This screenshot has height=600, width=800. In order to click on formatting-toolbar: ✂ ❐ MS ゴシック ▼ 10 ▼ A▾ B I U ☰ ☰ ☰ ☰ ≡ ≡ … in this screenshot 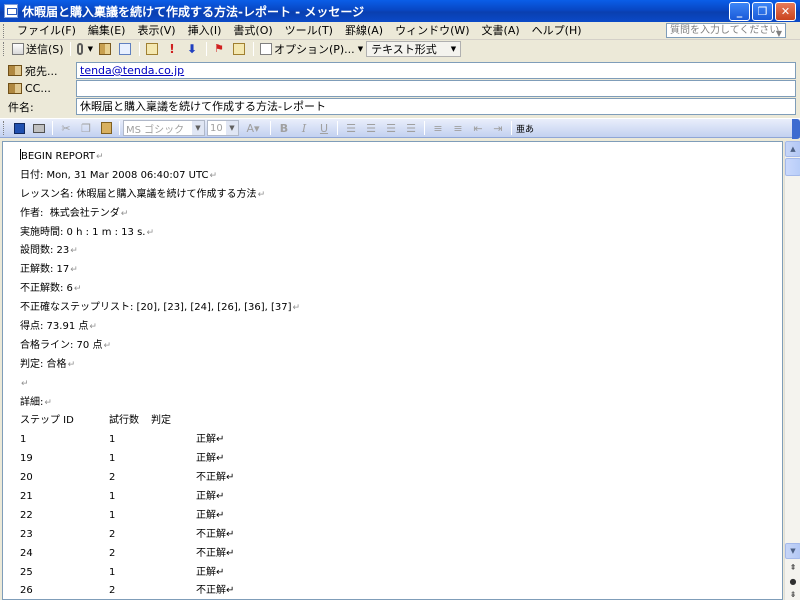, I will do `click(400, 128)`.